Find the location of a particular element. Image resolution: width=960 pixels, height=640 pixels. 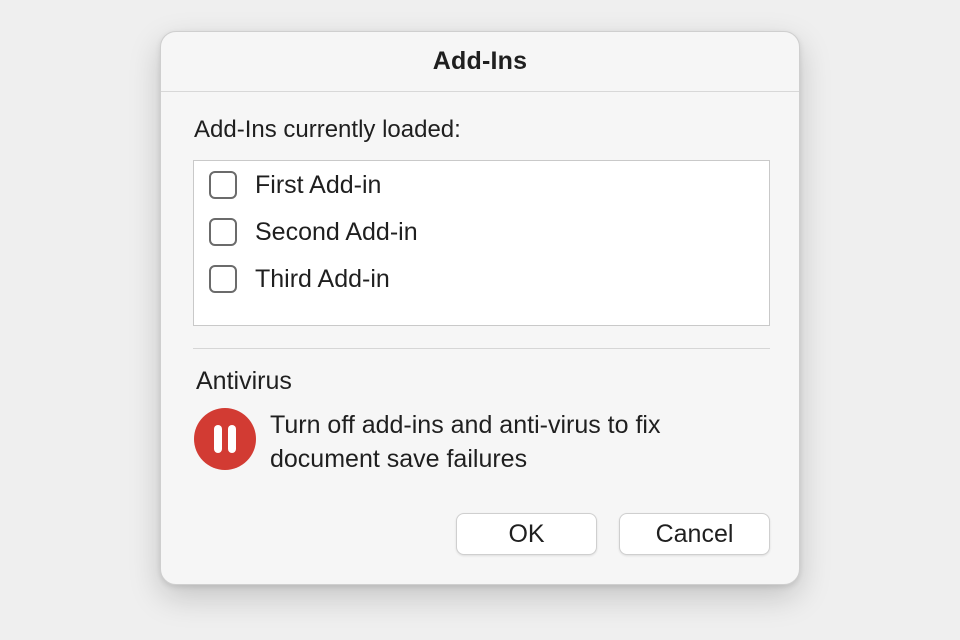

cancel-button: Cancel is located at coordinates (694, 534).